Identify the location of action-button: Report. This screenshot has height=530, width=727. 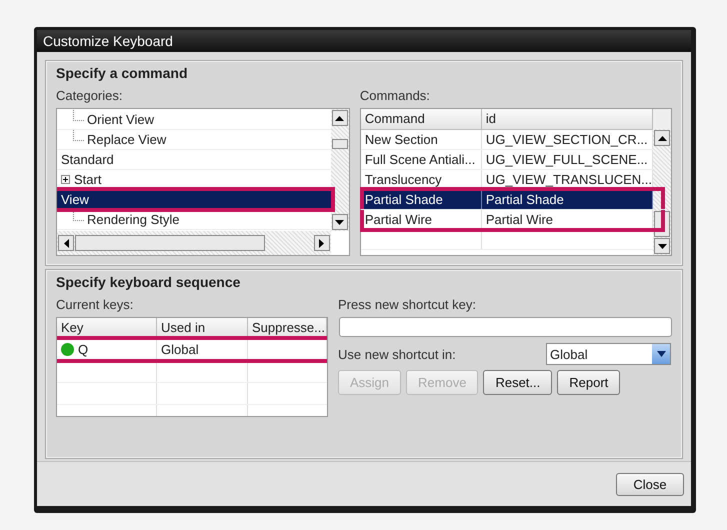
(588, 382).